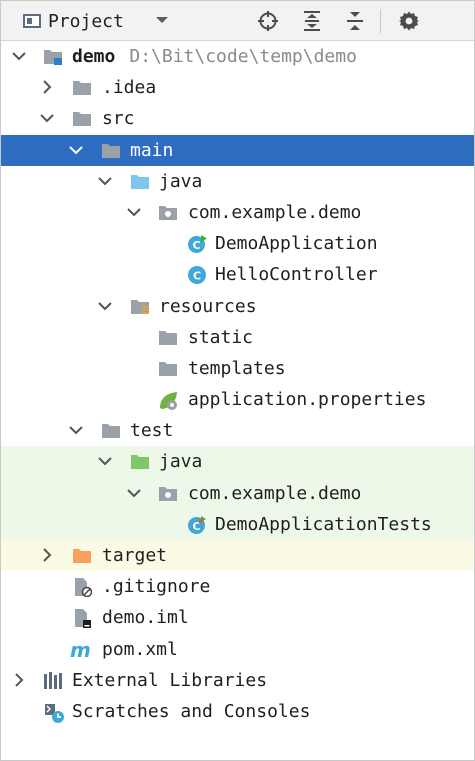 Image resolution: width=475 pixels, height=761 pixels. Describe the element at coordinates (152, 150) in the screenshot. I see `tree-label: main` at that location.